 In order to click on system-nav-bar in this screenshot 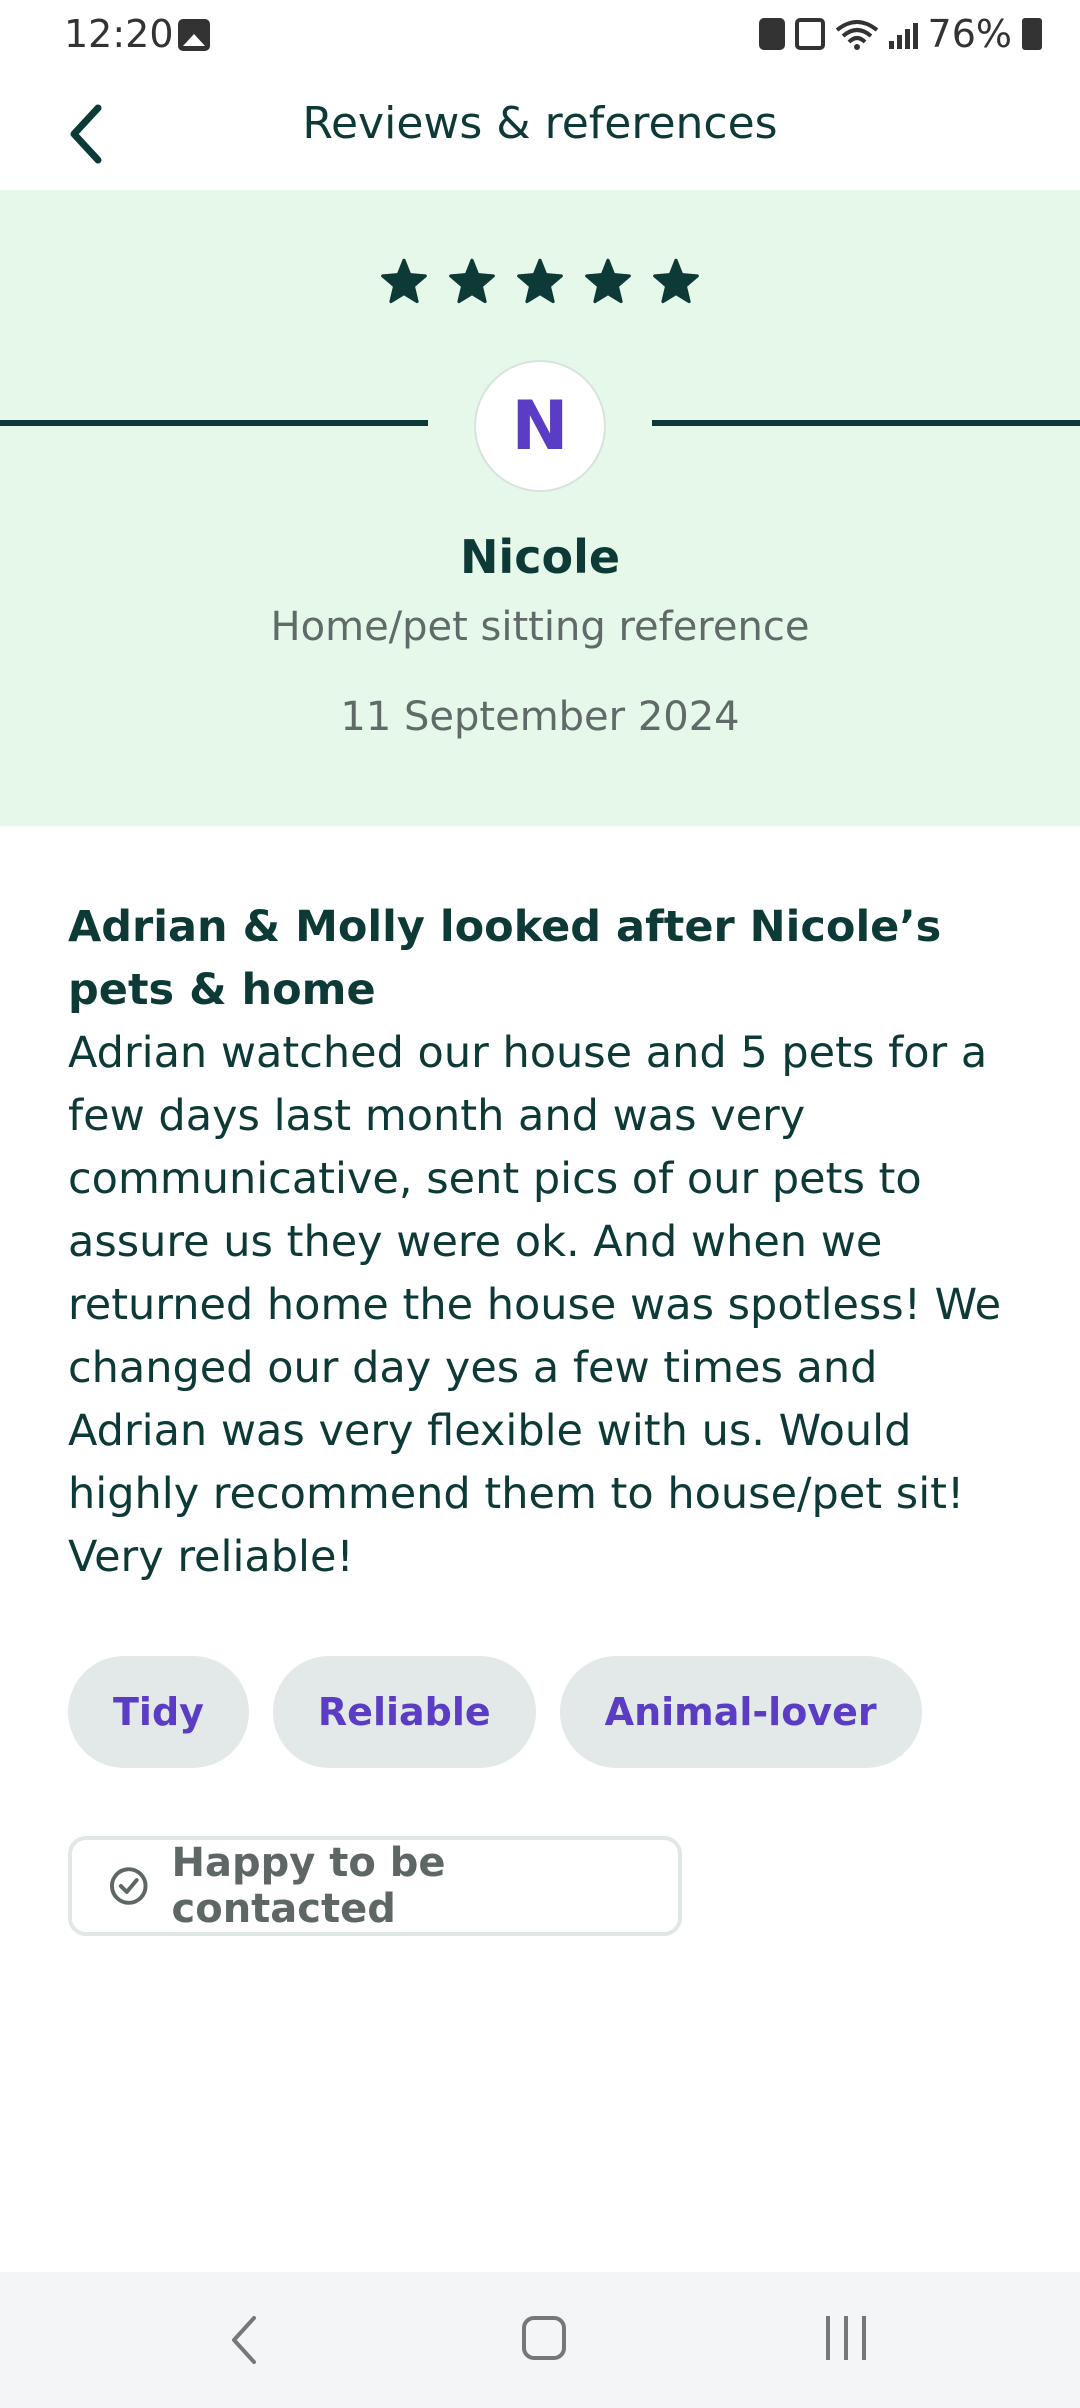, I will do `click(540, 2340)`.